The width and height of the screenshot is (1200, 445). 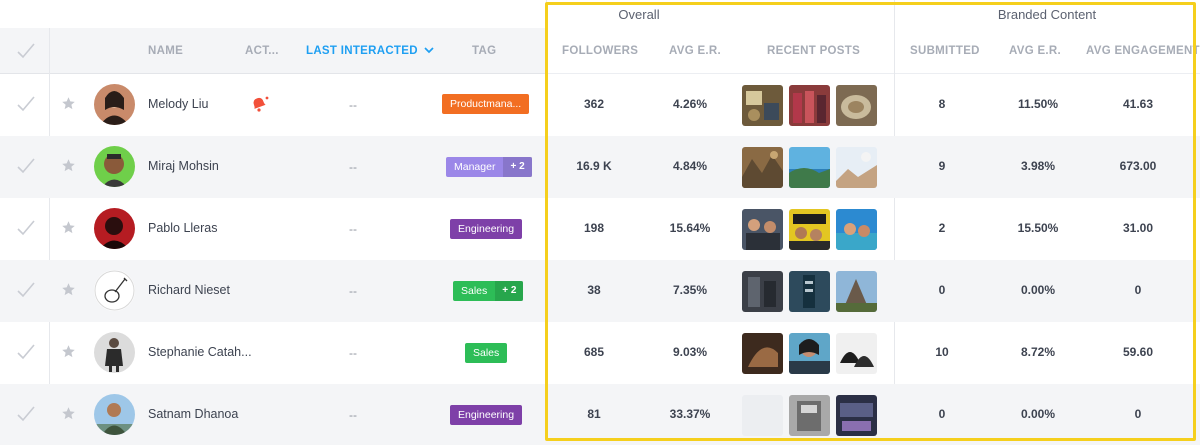 I want to click on submitted-value: 0, so click(x=942, y=290).